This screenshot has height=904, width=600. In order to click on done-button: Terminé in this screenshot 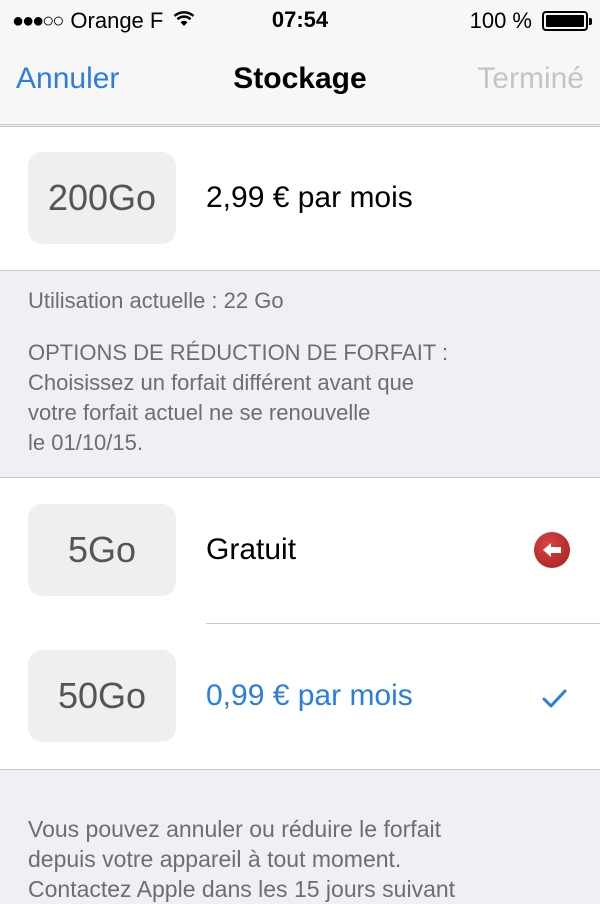, I will do `click(530, 79)`.